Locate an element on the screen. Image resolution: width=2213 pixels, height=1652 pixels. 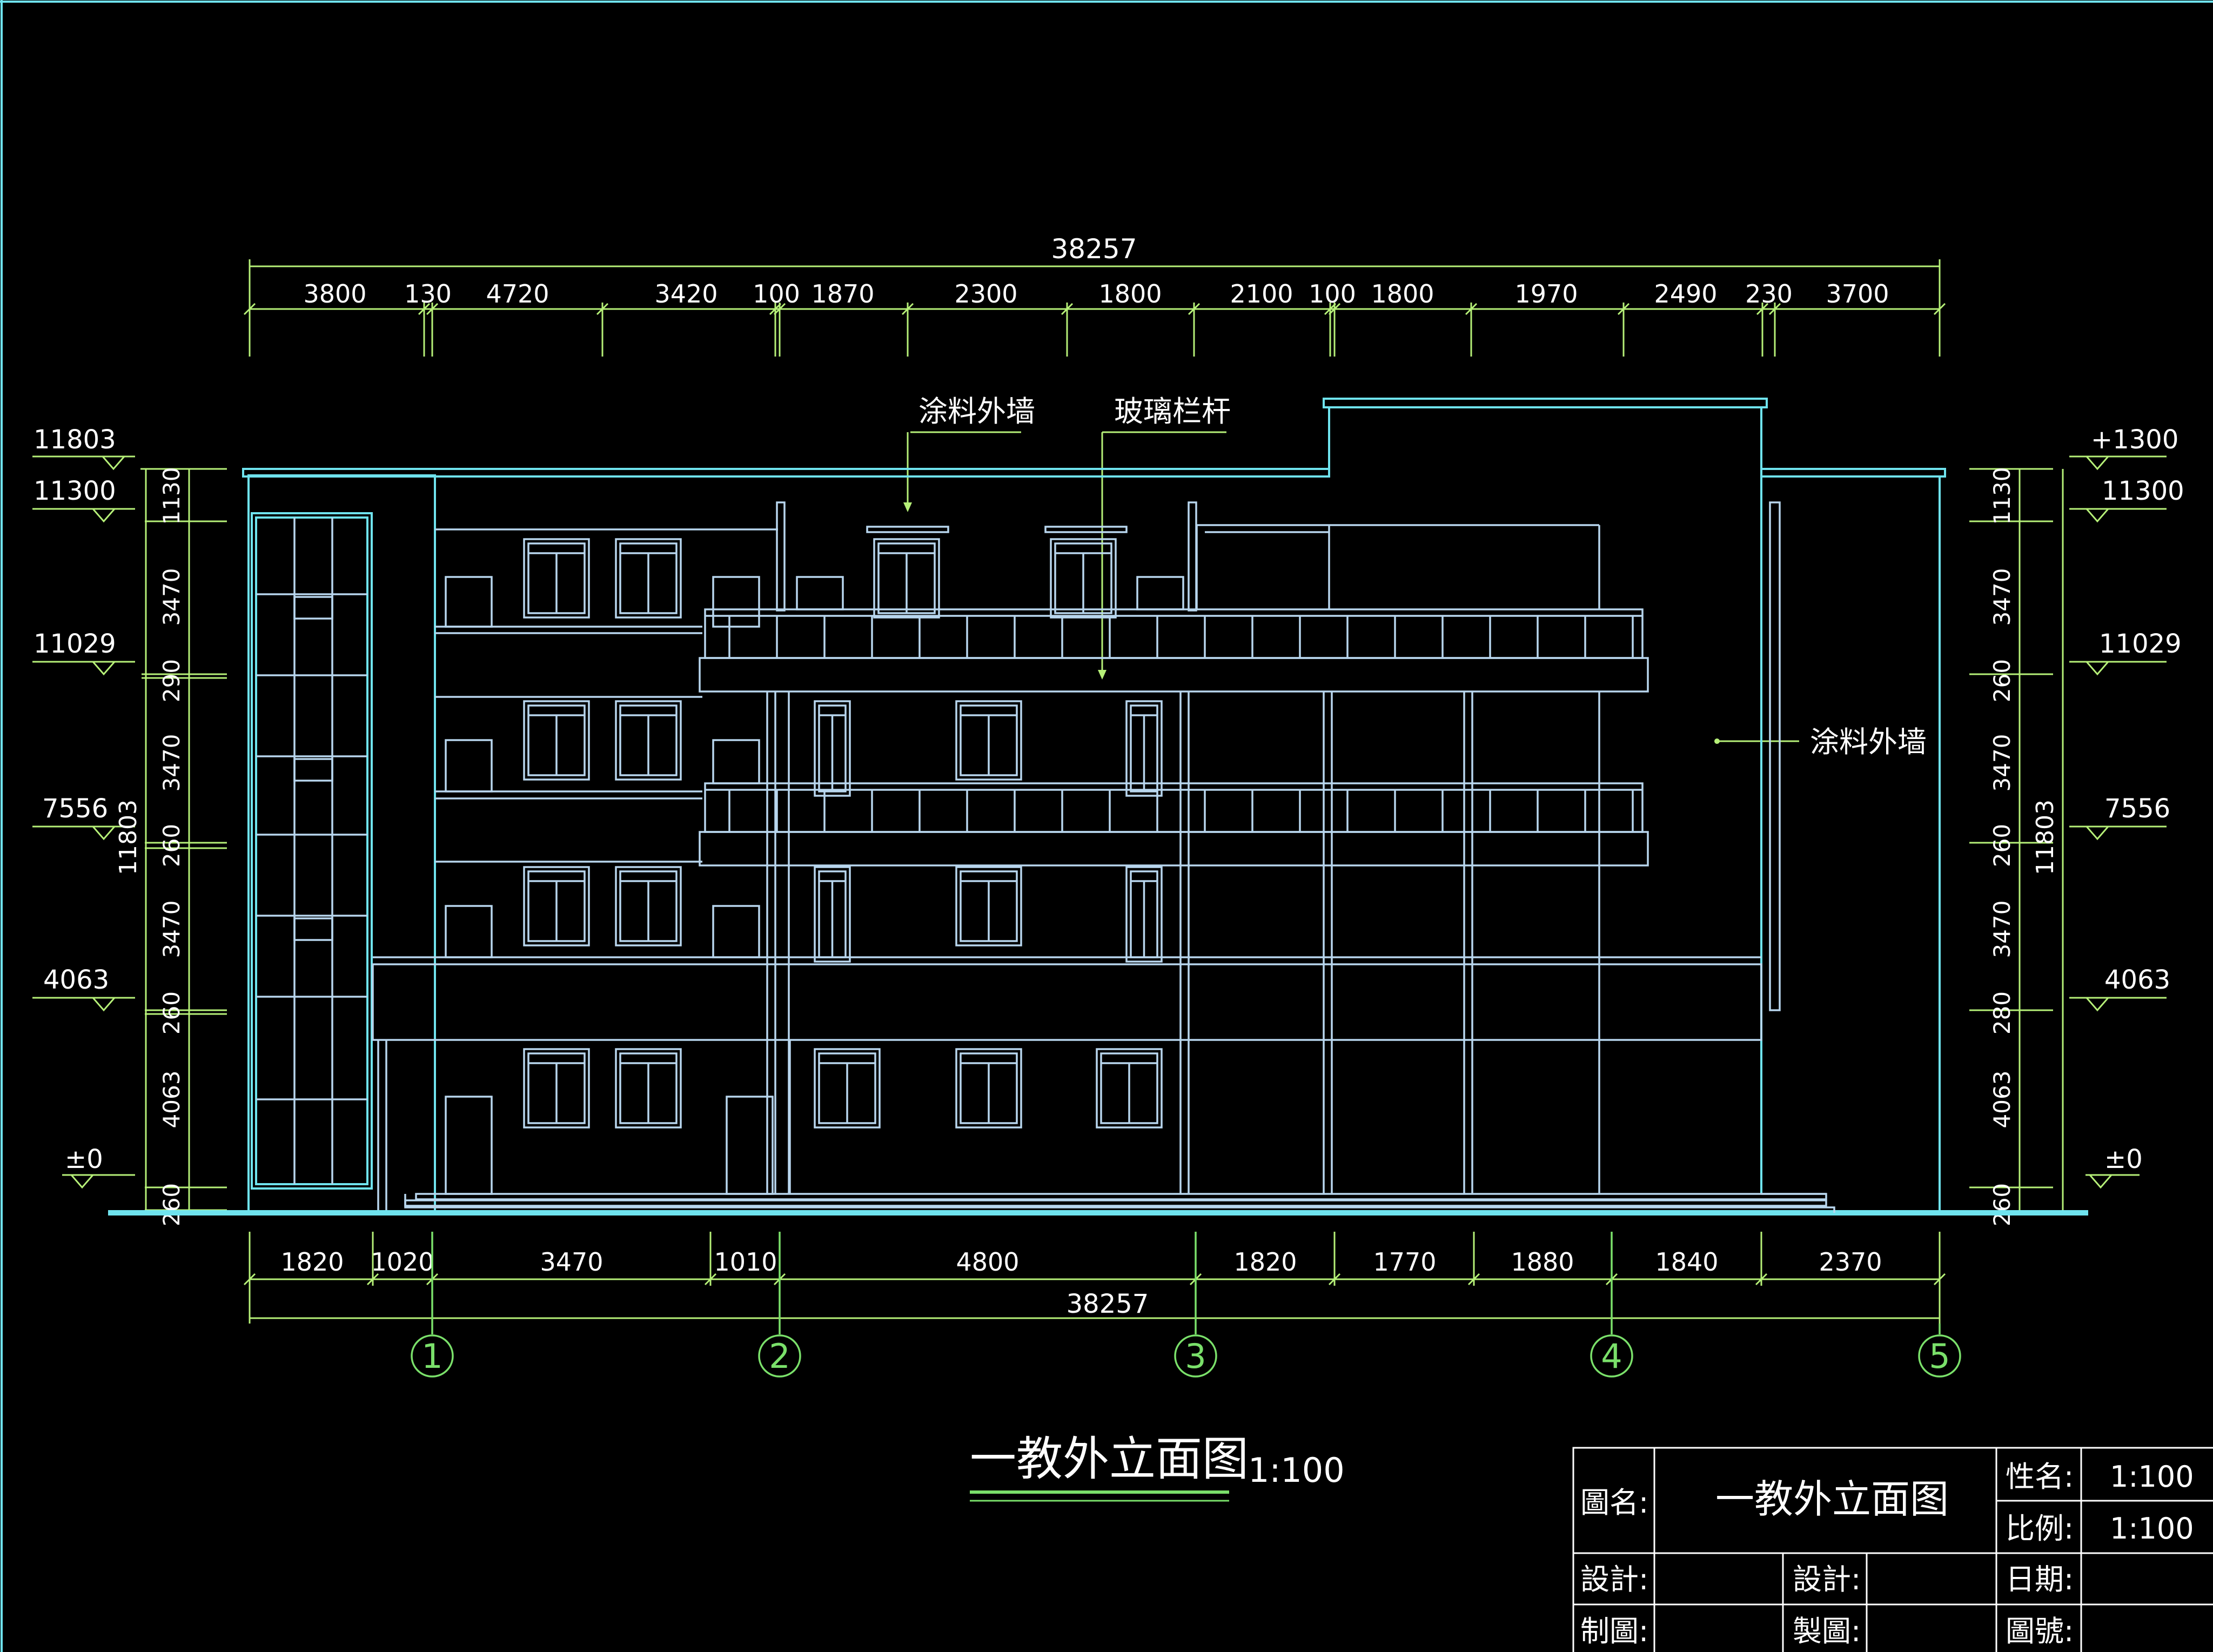
tb-name-label: 圖名: is located at coordinates (1614, 1503).